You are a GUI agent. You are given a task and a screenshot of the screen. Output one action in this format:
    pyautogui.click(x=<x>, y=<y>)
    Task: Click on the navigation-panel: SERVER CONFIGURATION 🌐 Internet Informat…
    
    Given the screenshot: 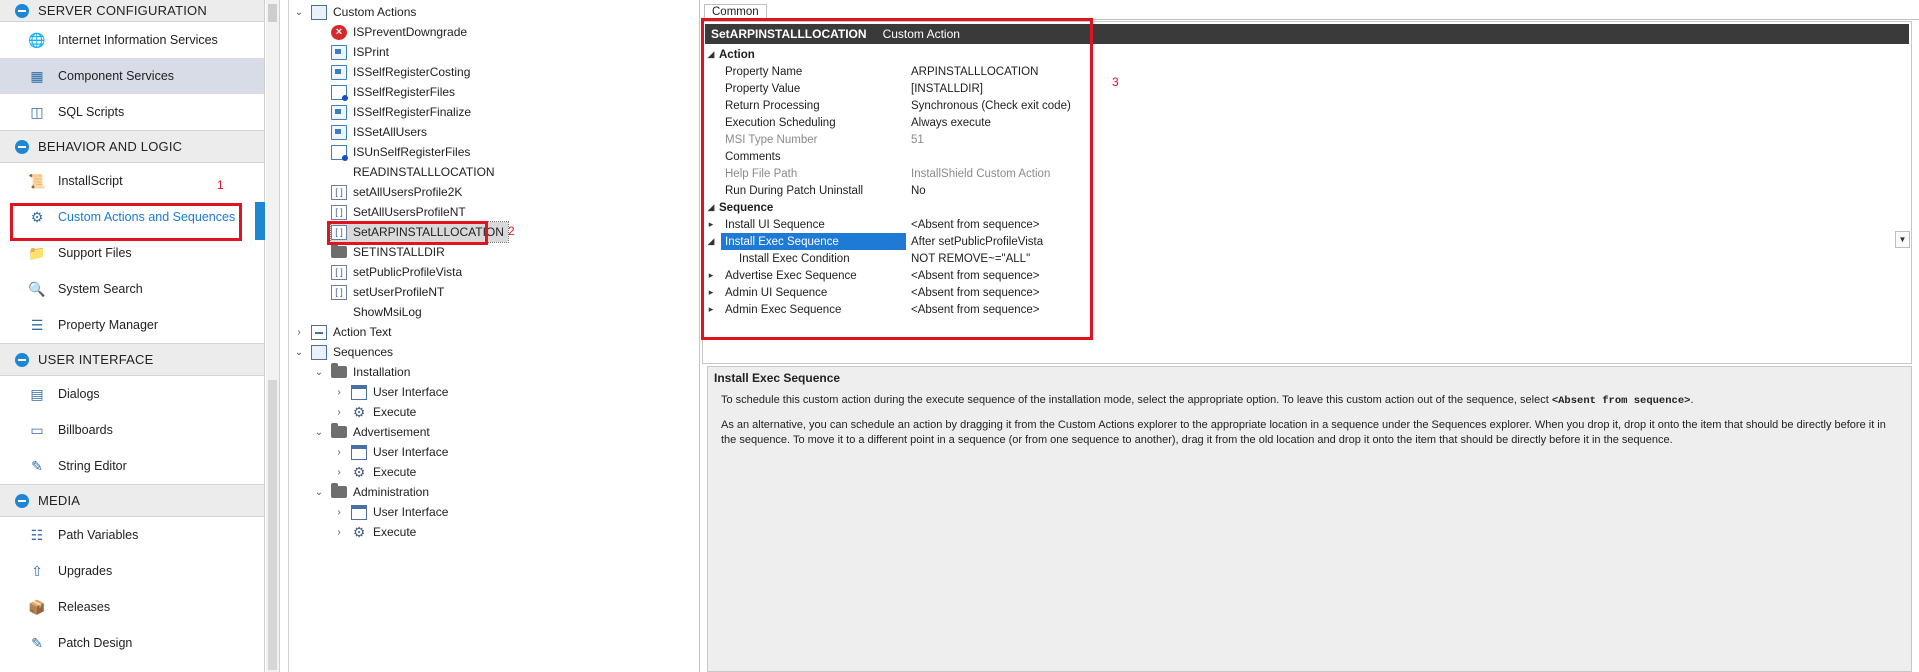 What is the action you would take?
    pyautogui.click(x=132, y=336)
    